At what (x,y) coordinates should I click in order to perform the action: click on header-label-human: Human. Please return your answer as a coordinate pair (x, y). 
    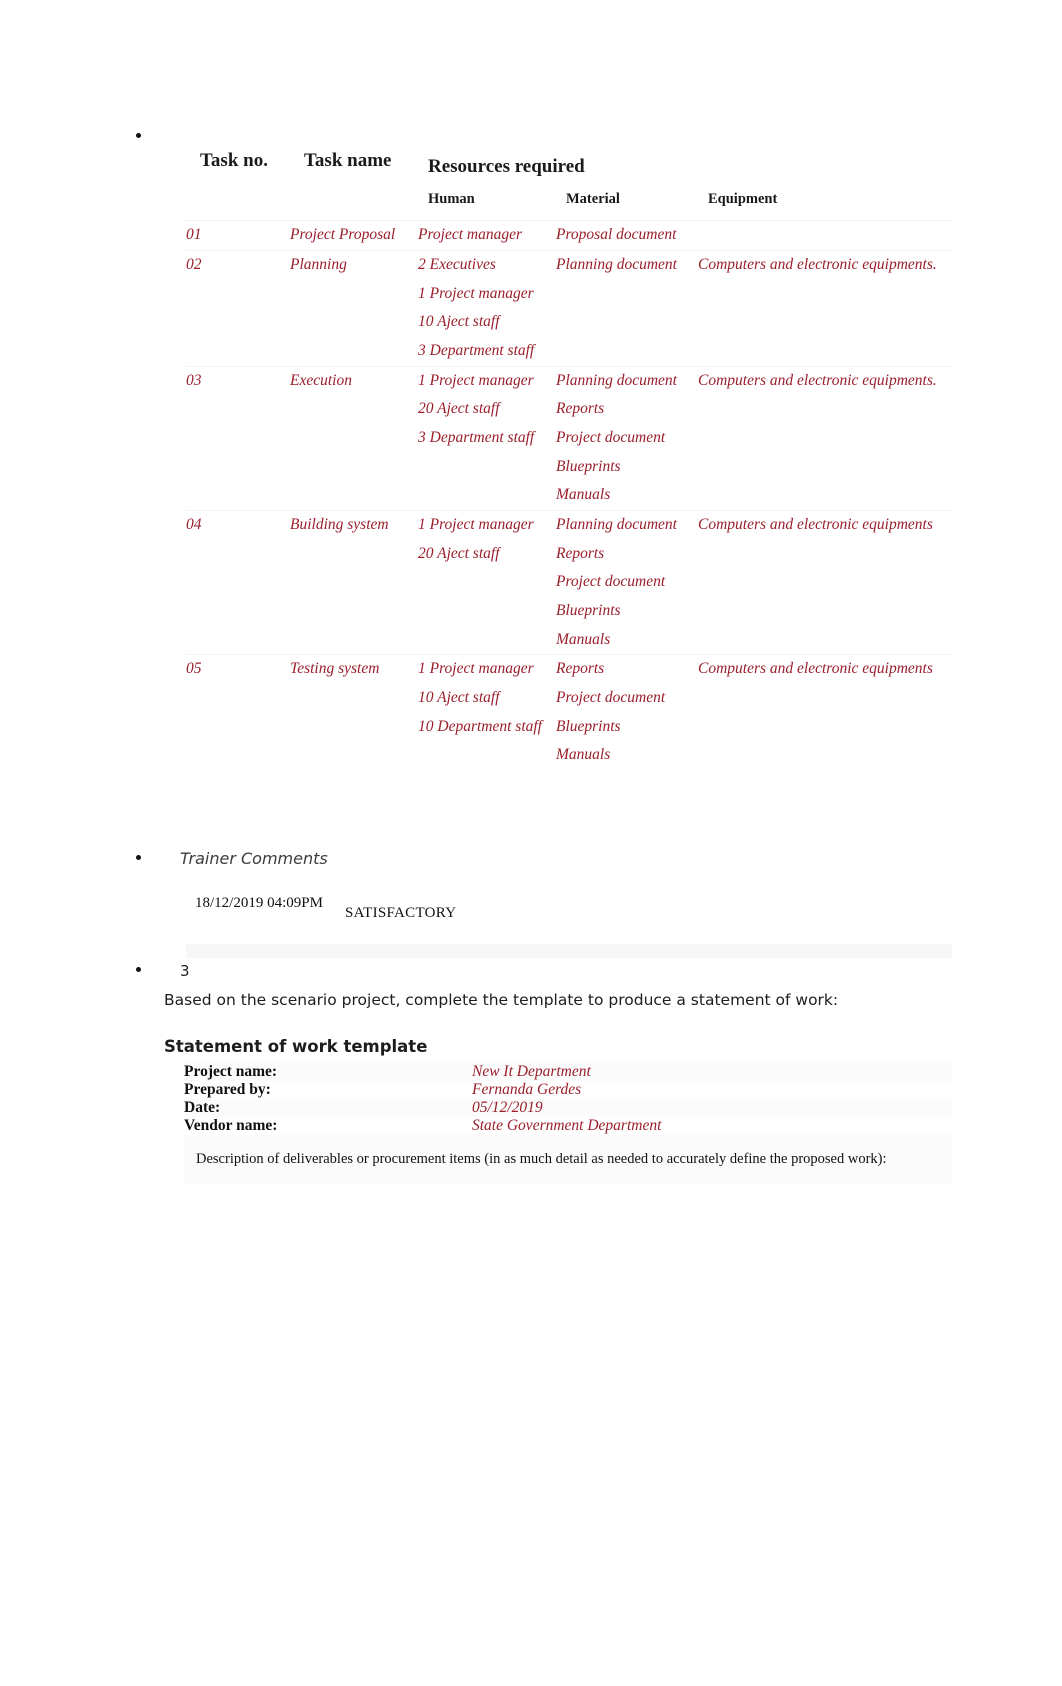
    Looking at the image, I should click on (451, 198).